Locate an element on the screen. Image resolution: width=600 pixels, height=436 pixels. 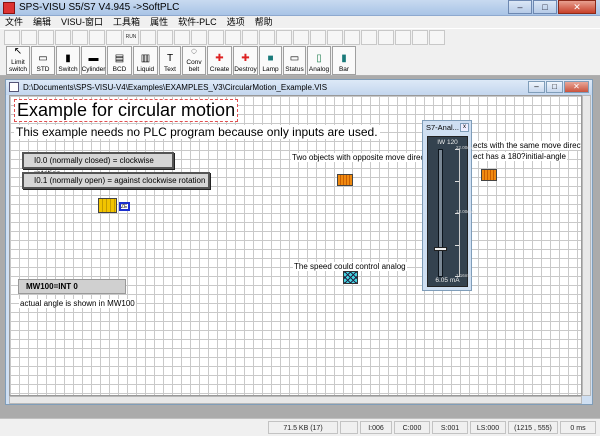
undo-icon is located at coordinates (114, 37).